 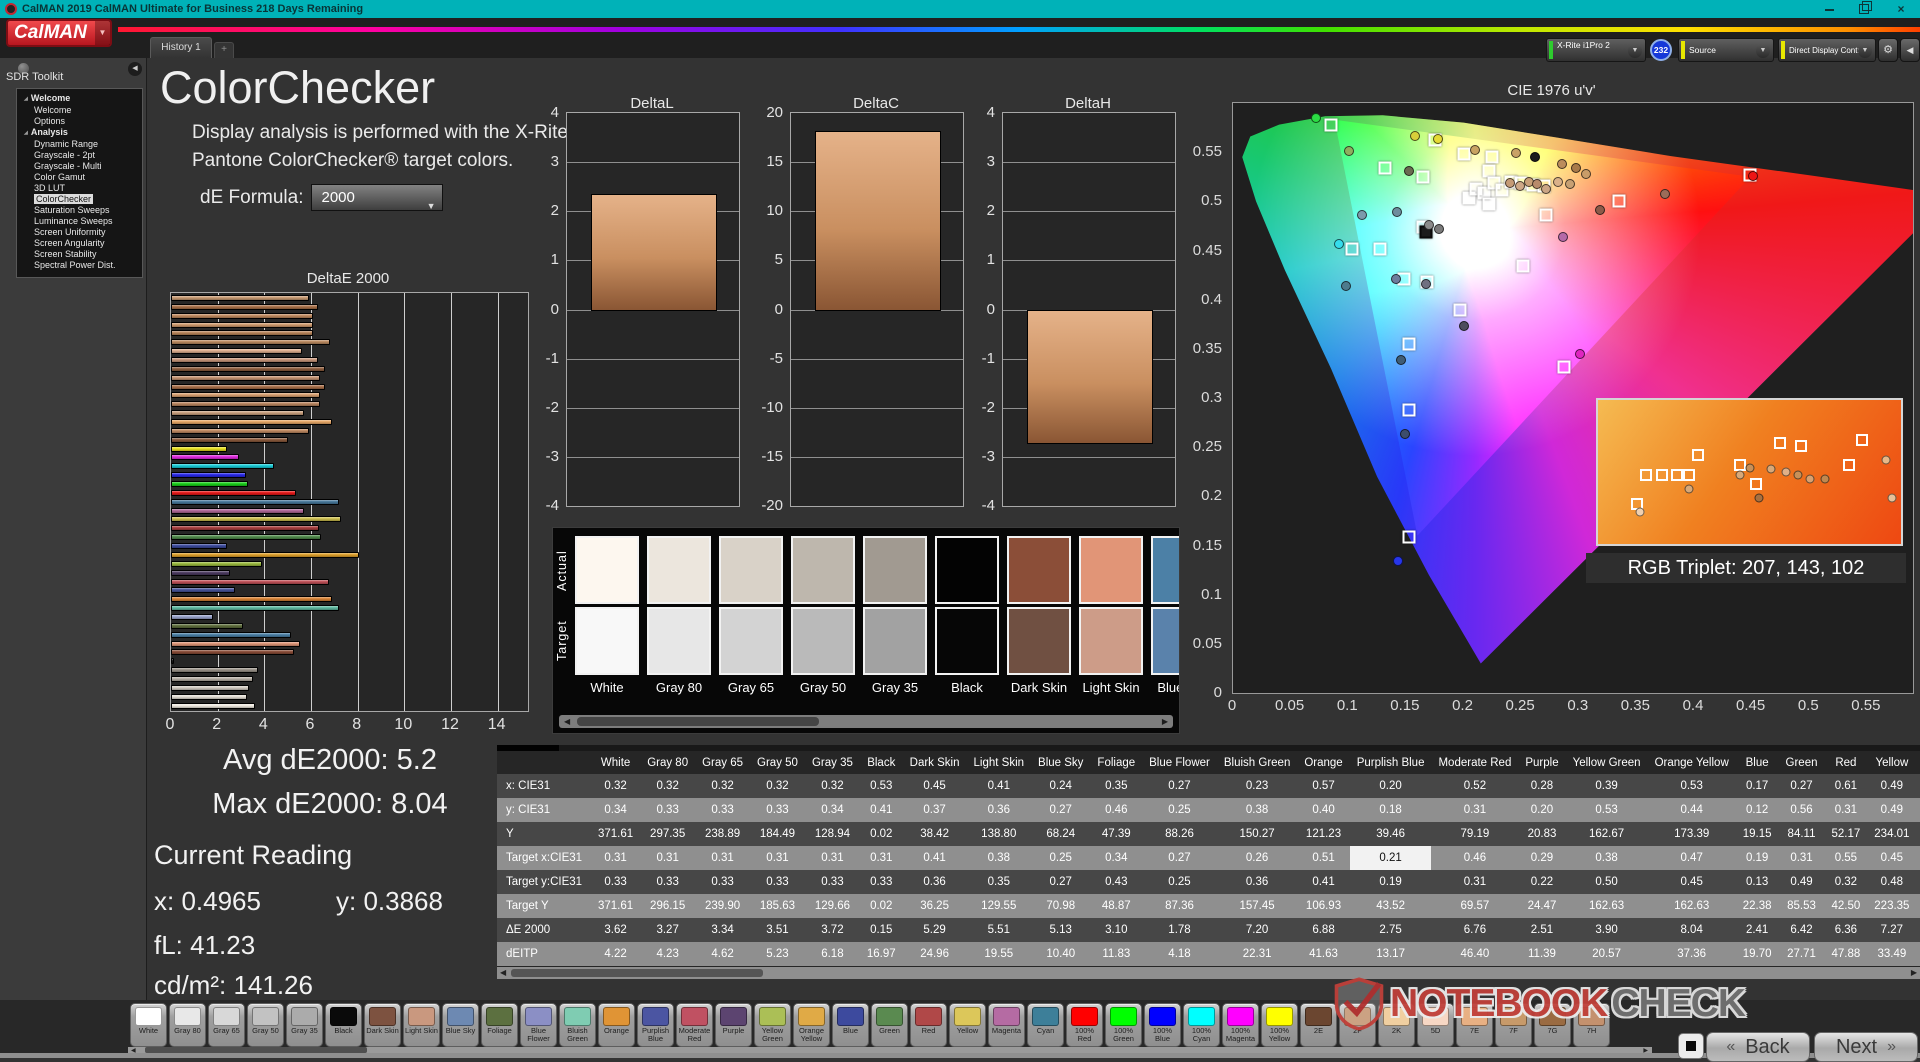 I want to click on sidebar-item-screen-angularity: Screen Angularity, so click(x=79, y=243).